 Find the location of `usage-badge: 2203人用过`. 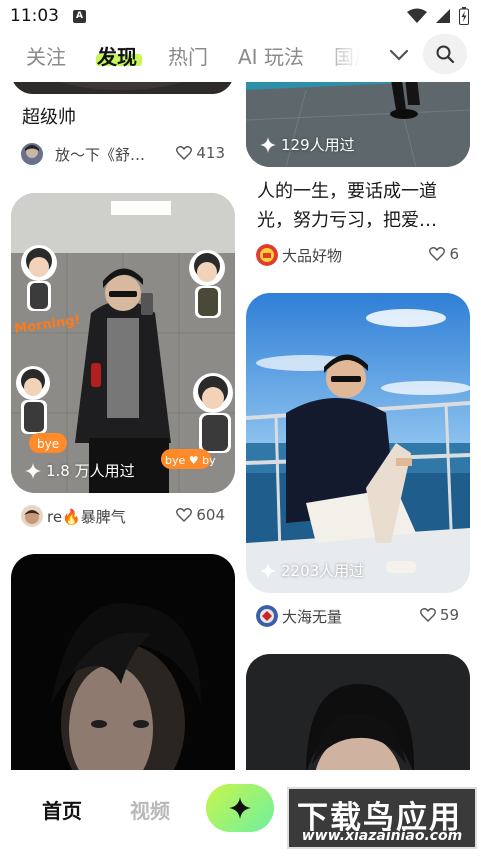

usage-badge: 2203人用过 is located at coordinates (312, 570).